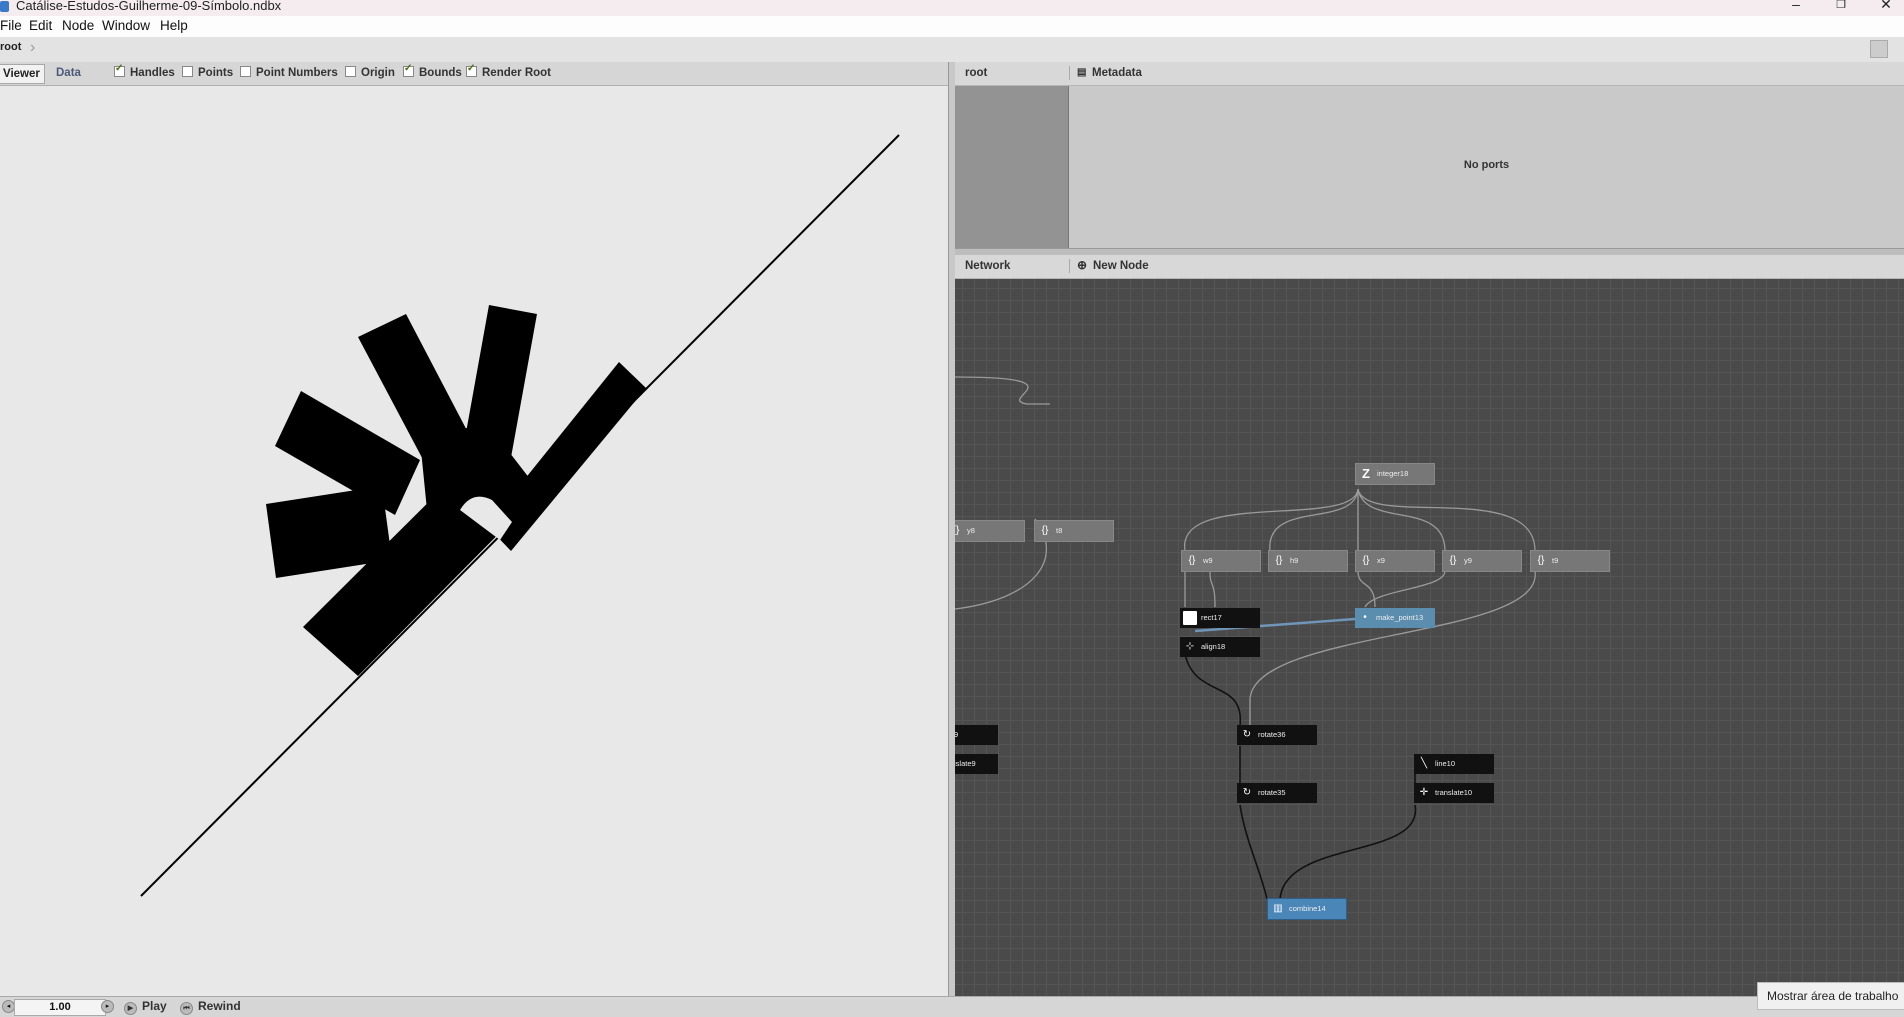 Image resolution: width=1904 pixels, height=1017 pixels. What do you see at coordinates (957, 734) in the screenshot?
I see `node-label: 9` at bounding box center [957, 734].